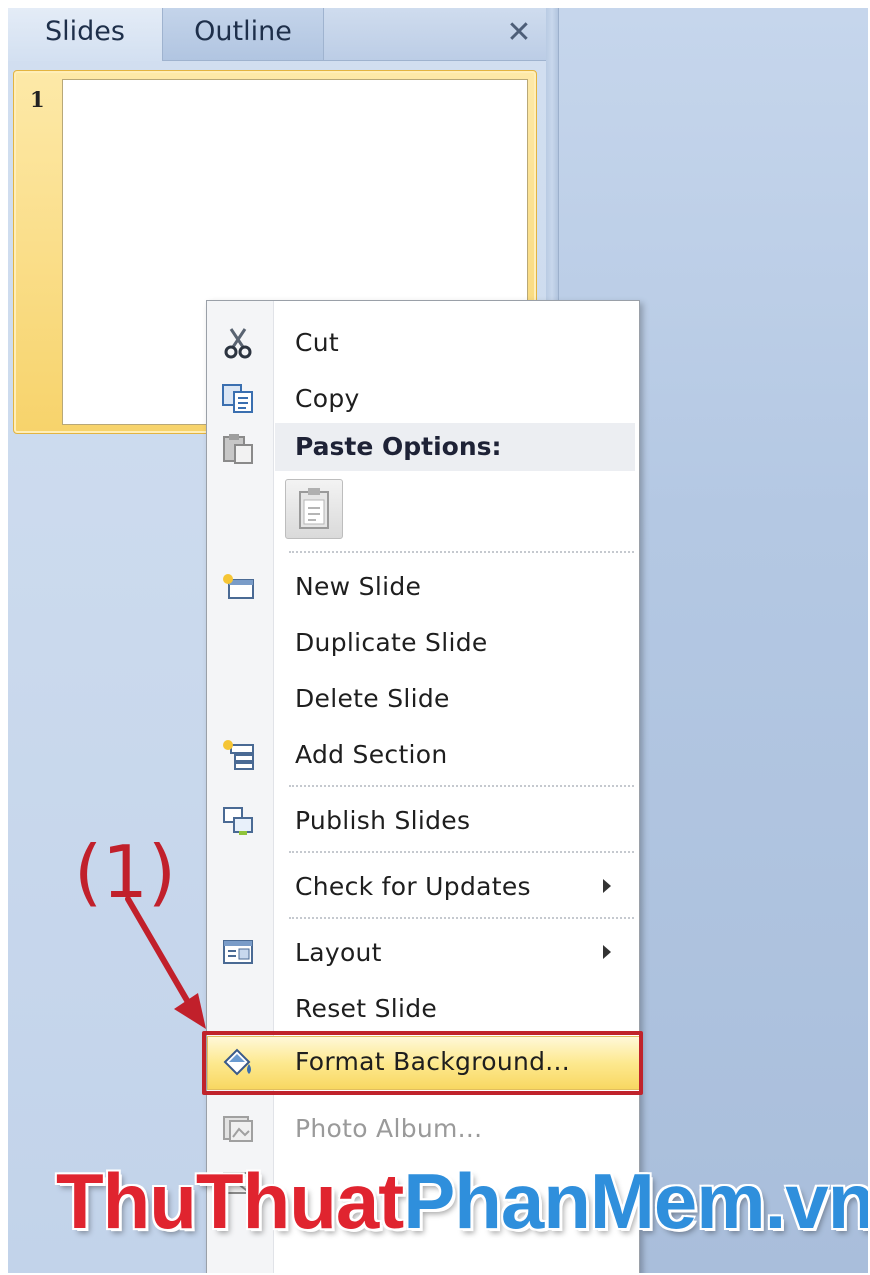 The width and height of the screenshot is (870, 1275). I want to click on menu-item-delete-slide: Delete Slide, so click(422, 699).